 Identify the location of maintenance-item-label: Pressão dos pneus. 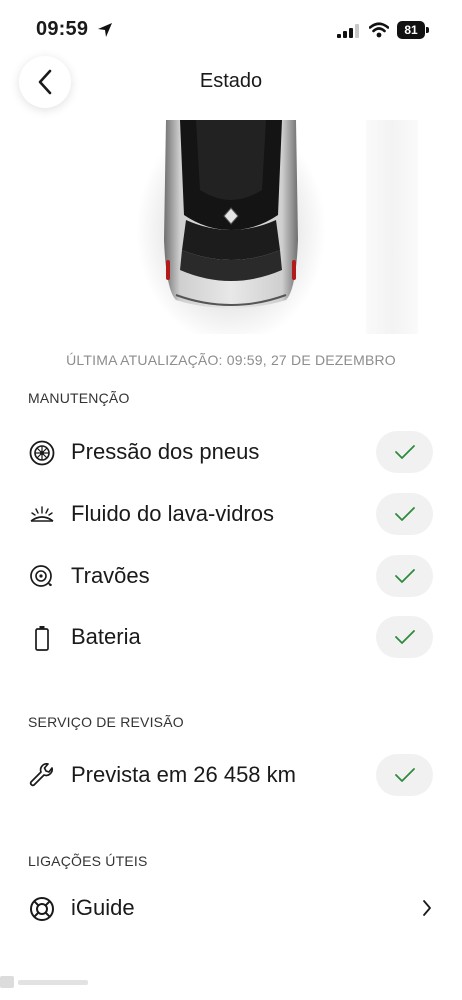
(165, 451).